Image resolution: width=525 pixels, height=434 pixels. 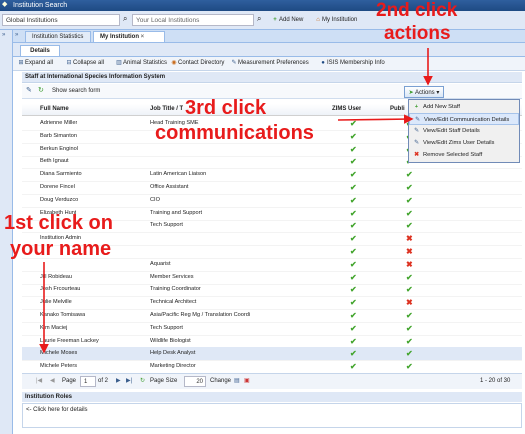 I want to click on arrow-to-communication, so click(x=375, y=119).